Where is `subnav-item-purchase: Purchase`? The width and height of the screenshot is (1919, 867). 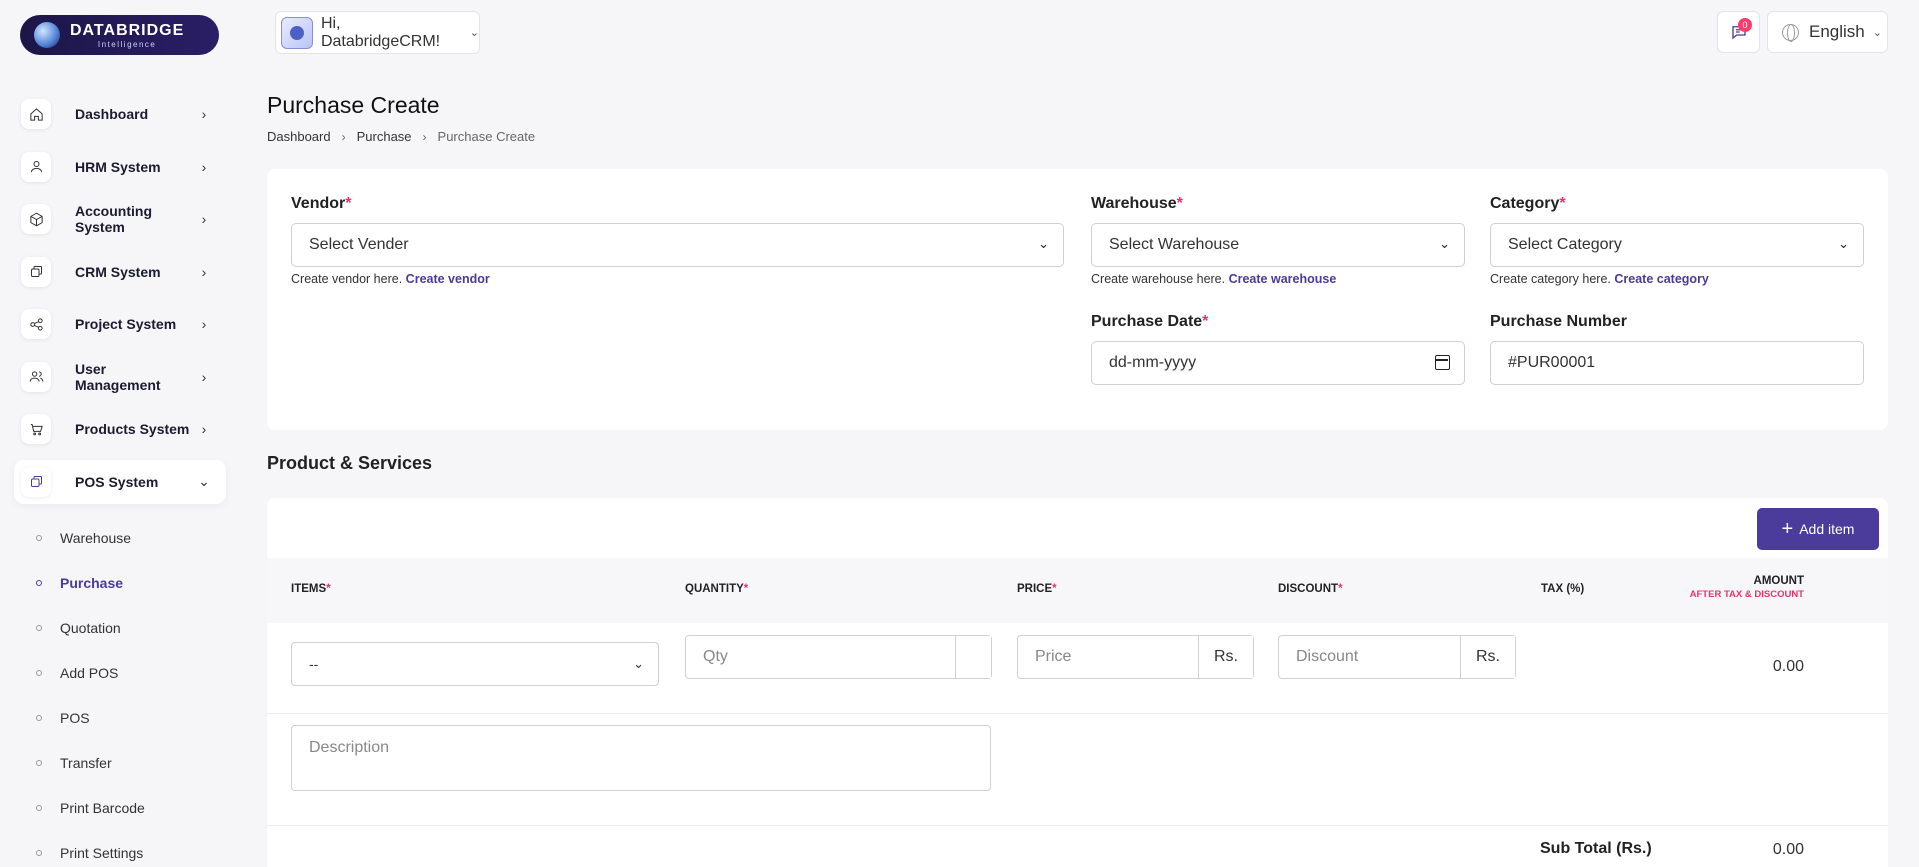
subnav-item-purchase: Purchase is located at coordinates (131, 582).